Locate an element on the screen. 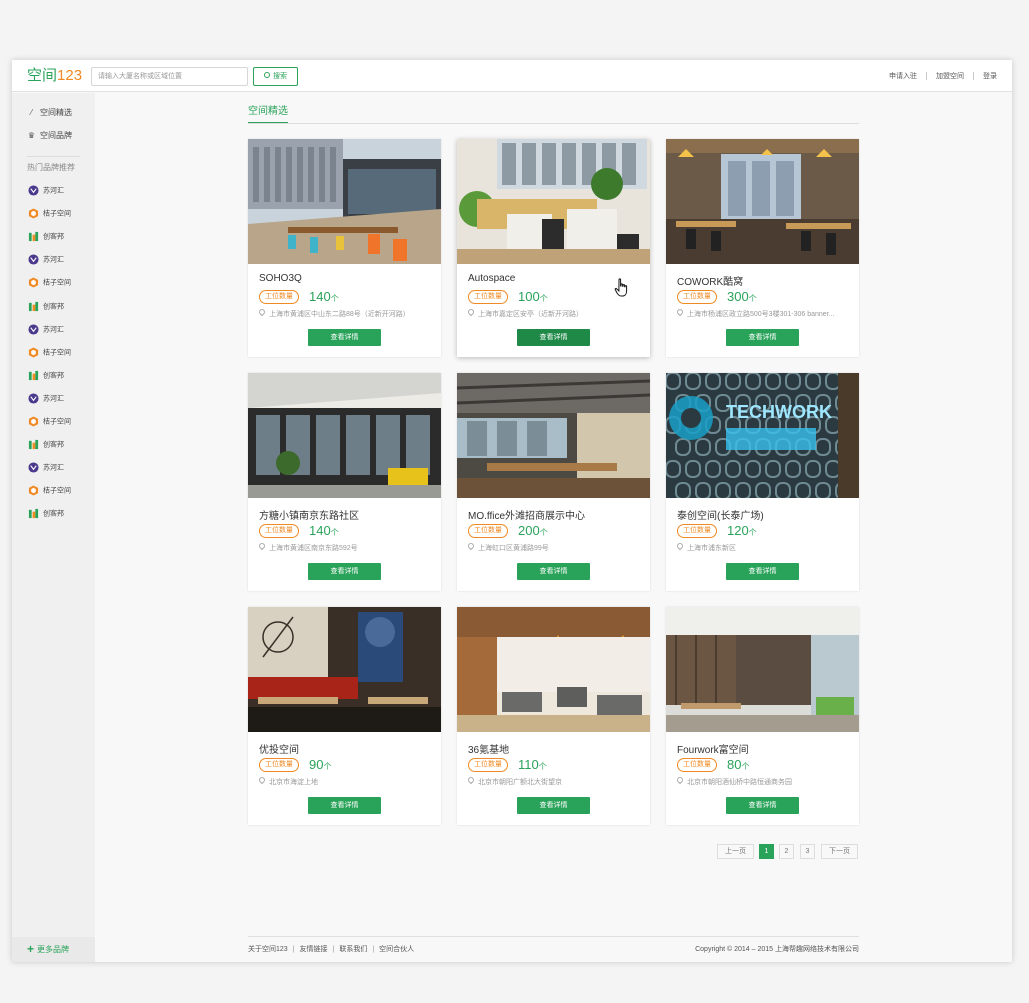  space-card: Autospace 工位数量 100个 上海市嘉定区安亭（近新开河路） 查看详情 is located at coordinates (553, 248).